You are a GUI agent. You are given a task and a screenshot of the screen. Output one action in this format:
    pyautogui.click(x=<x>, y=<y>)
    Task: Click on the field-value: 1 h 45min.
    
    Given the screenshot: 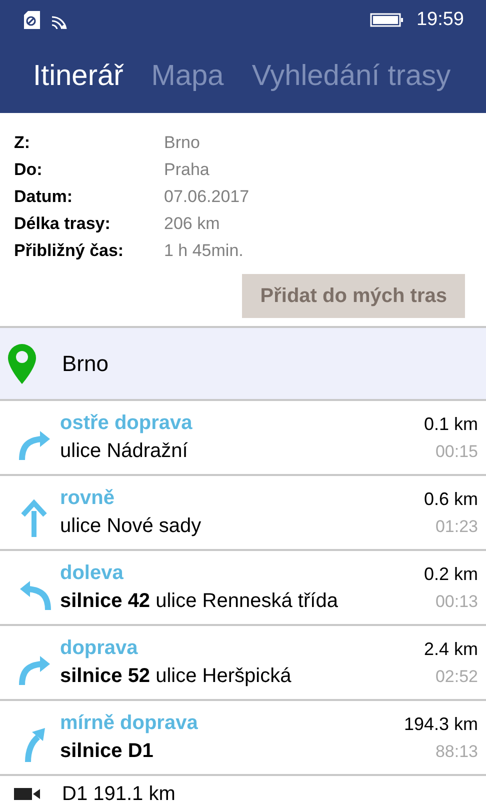 What is the action you would take?
    pyautogui.click(x=204, y=251)
    